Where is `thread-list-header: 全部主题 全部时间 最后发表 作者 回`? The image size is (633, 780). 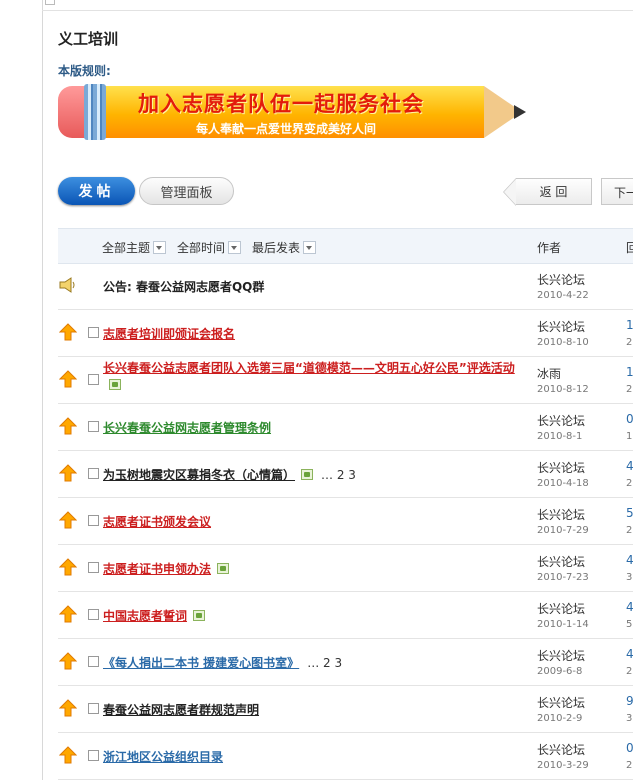 thread-list-header: 全部主题 全部时间 最后发表 作者 回 is located at coordinates (345, 246).